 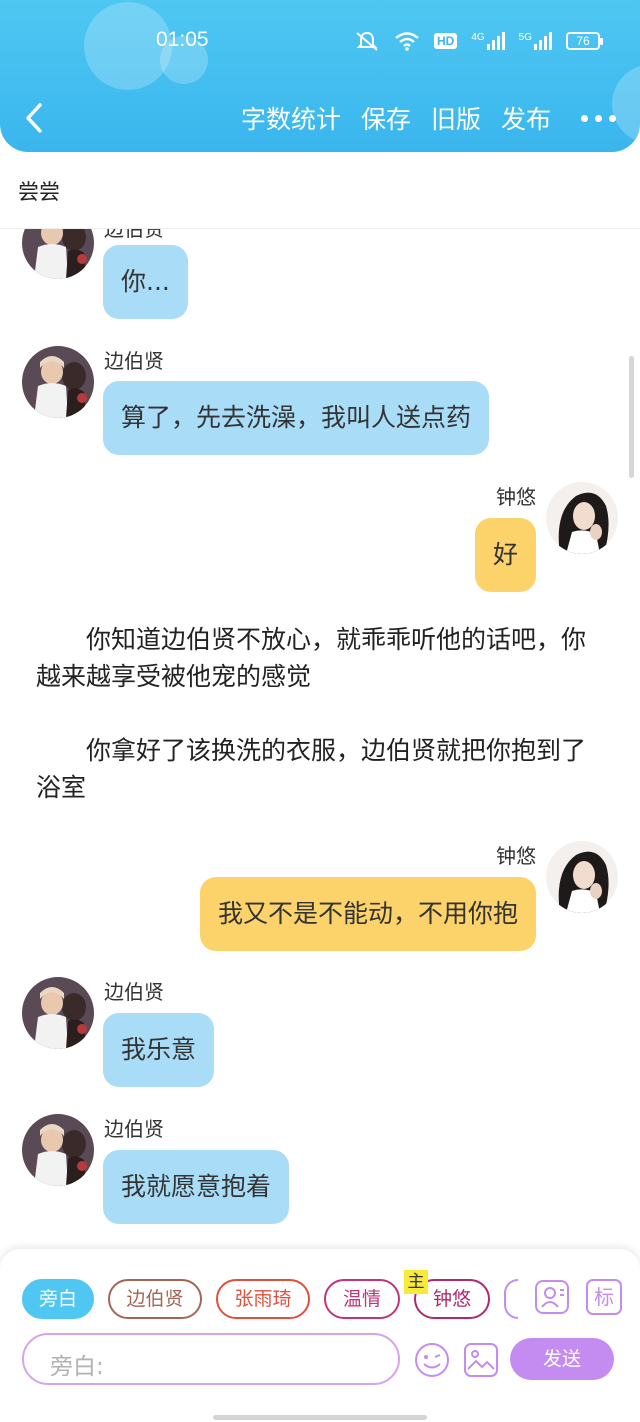 I want to click on main-character-badge: 主, so click(x=416, y=1282).